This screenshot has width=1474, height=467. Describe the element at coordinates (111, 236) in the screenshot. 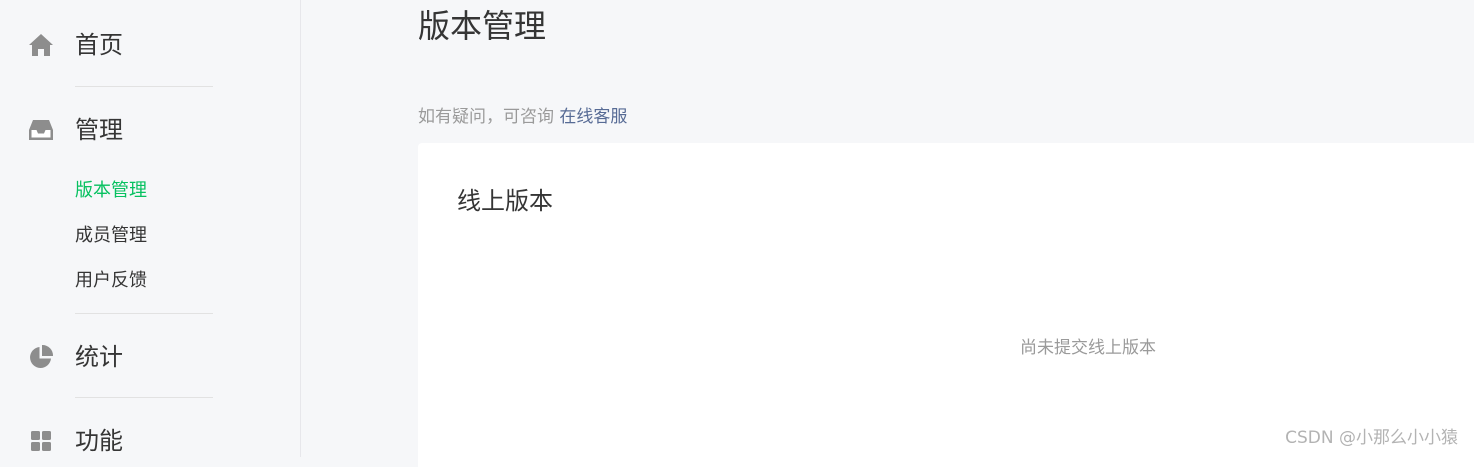

I see `sidebar-subitem-member-management: 成员管理` at that location.